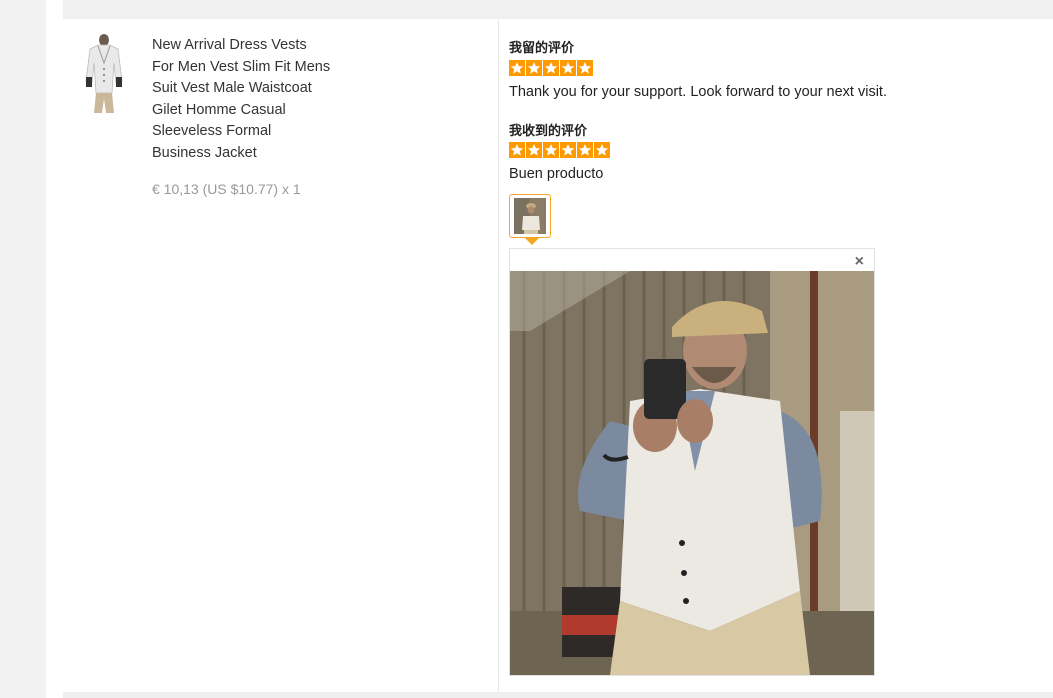 The image size is (1053, 698). Describe the element at coordinates (498, 355) in the screenshot. I see `column-divider` at that location.